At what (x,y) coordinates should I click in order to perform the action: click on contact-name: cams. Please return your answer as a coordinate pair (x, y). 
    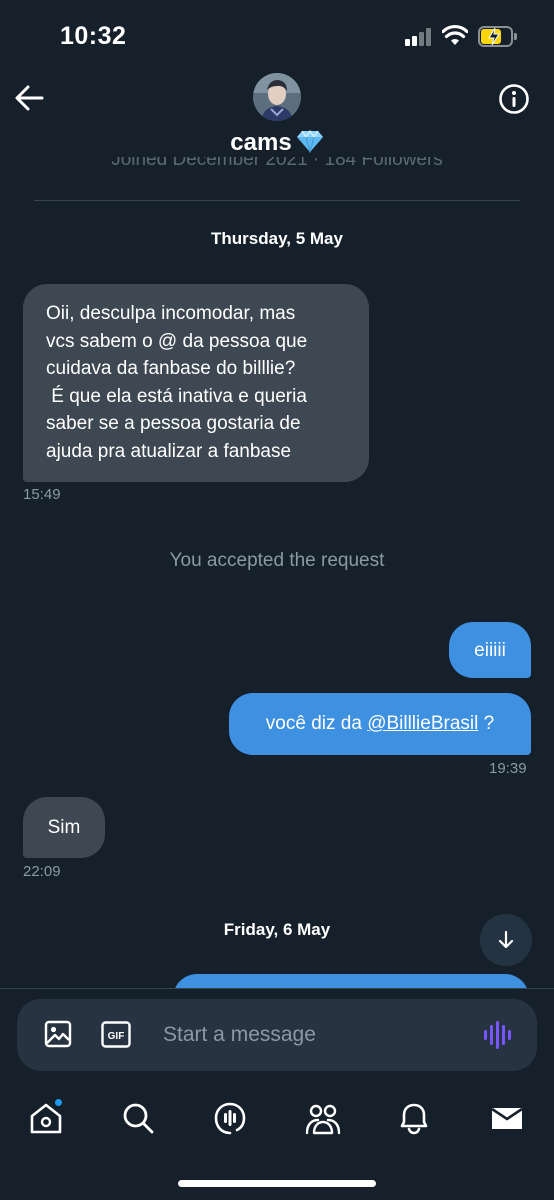
    Looking at the image, I should click on (277, 143).